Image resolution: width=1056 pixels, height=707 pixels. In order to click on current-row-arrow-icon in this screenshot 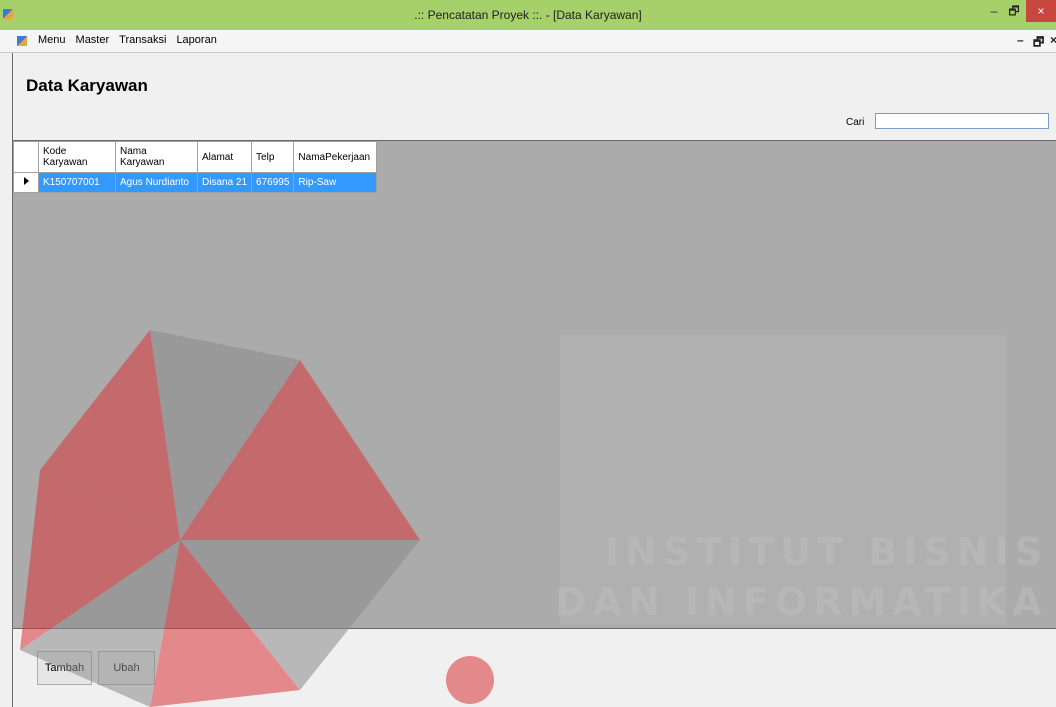, I will do `click(26, 181)`.